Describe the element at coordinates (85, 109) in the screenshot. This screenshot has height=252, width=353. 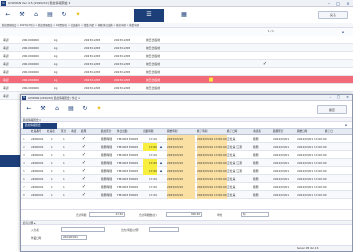
I see `front-refresh-icon: ↻` at that location.